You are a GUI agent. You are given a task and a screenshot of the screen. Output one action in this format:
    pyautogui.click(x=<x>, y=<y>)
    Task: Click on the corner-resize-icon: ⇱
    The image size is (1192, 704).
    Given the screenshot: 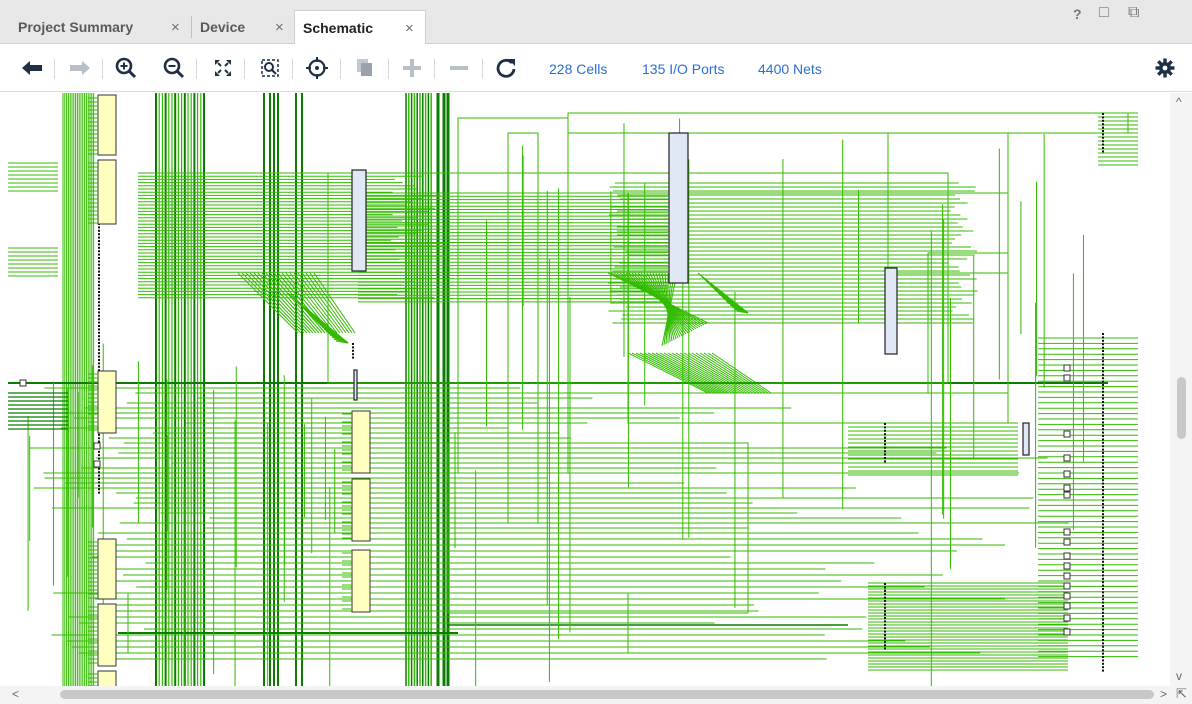 What is the action you would take?
    pyautogui.click(x=1181, y=694)
    